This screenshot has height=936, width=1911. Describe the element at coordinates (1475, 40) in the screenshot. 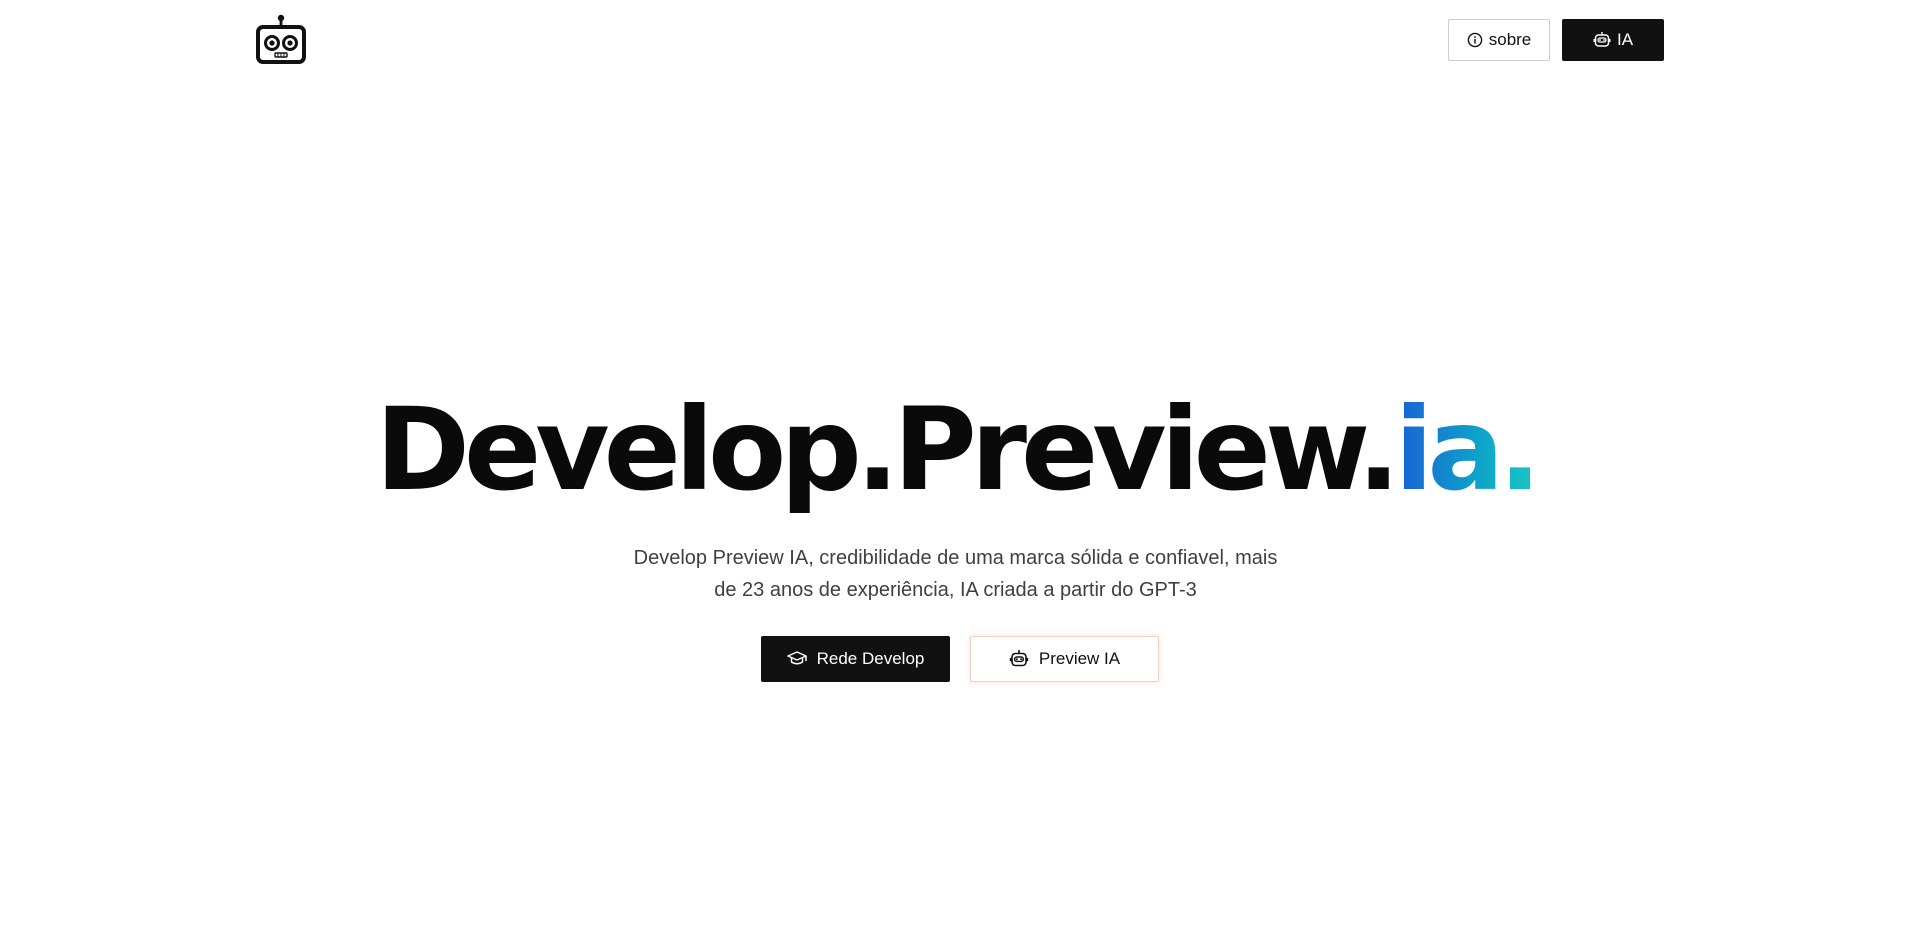

I see `info-icon` at that location.